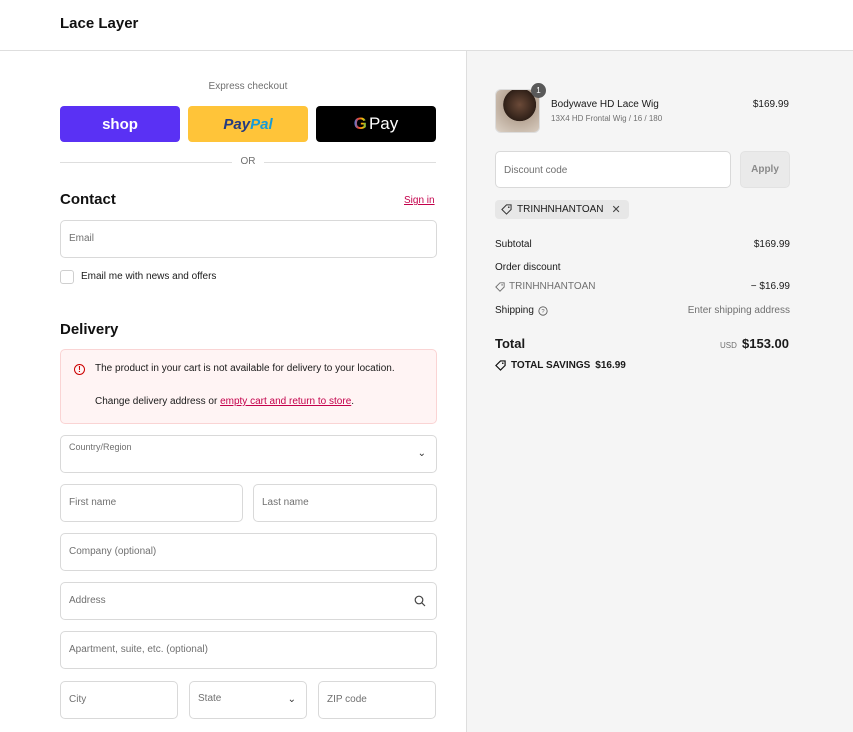 The image size is (853, 732). Describe the element at coordinates (770, 286) in the screenshot. I see `order-discount-value: − $16.99` at that location.